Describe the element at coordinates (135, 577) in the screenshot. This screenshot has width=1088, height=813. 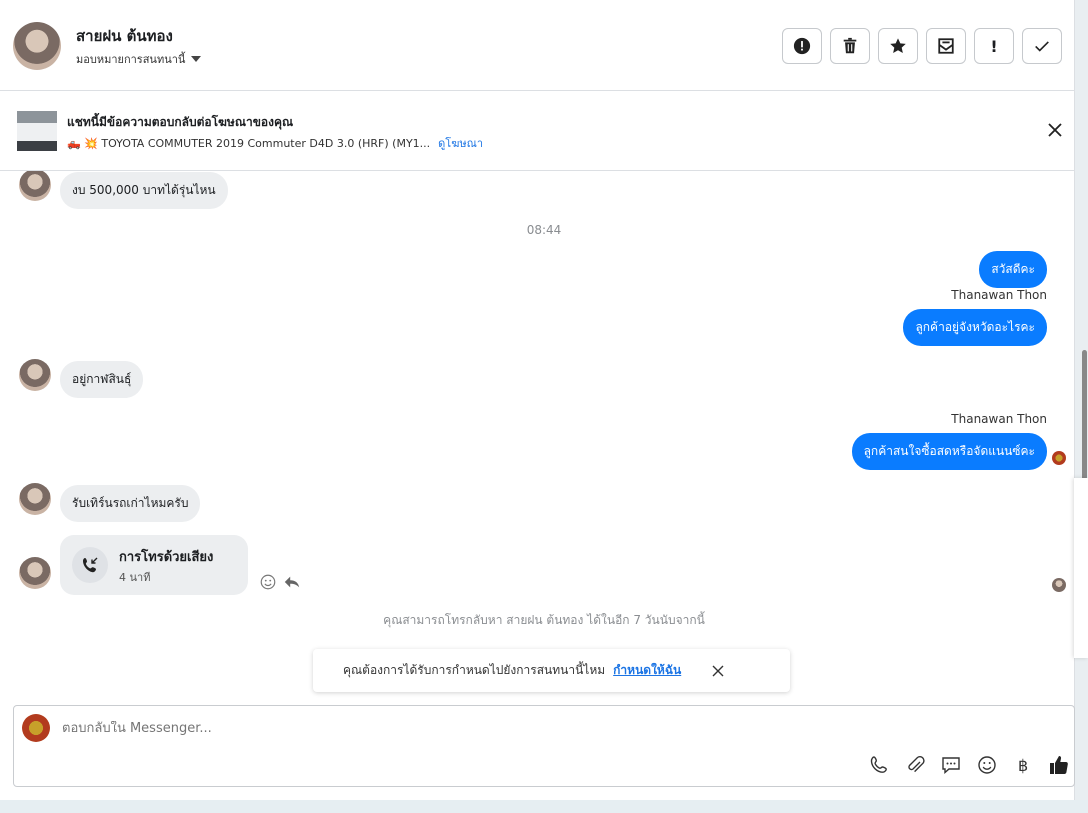
I see `call-duration: 4 นาที` at that location.